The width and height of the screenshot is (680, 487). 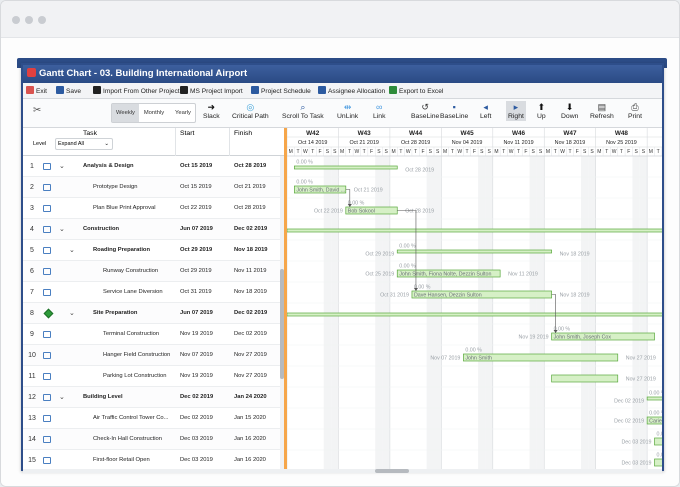 What do you see at coordinates (133, 250) in the screenshot?
I see `task-name: Roading Preparation` at bounding box center [133, 250].